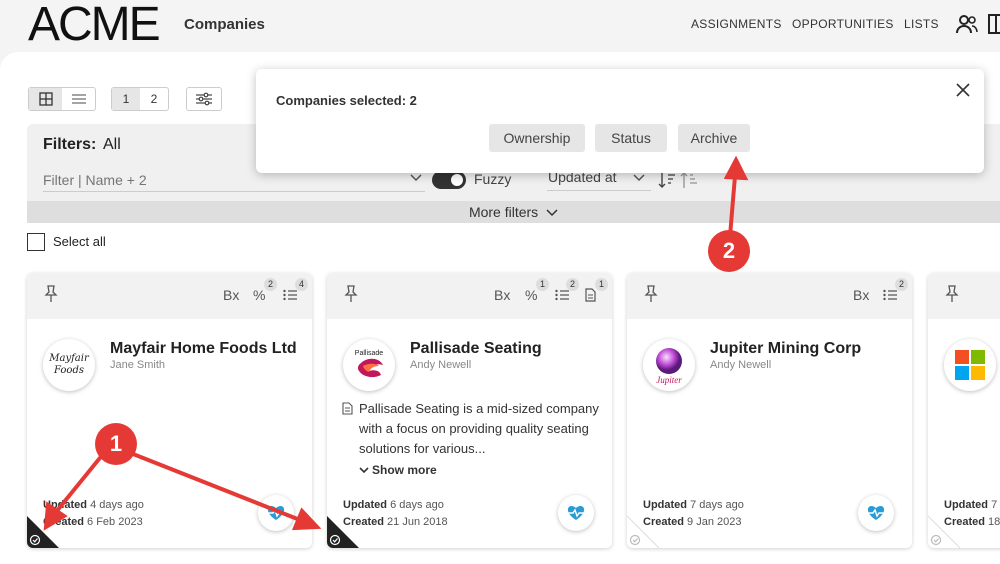  Describe the element at coordinates (369, 353) in the screenshot. I see `logo-text: Pallisade` at that location.